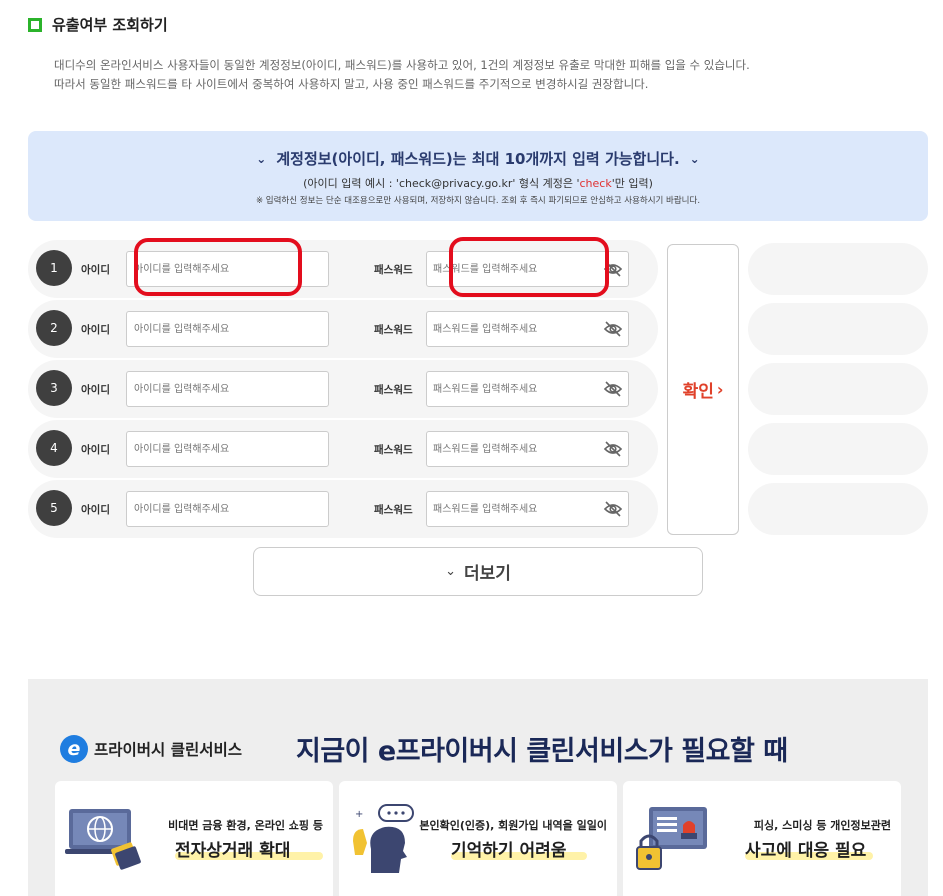 This screenshot has width=943, height=896. I want to click on e-privacy-logo-icon: e, so click(74, 749).